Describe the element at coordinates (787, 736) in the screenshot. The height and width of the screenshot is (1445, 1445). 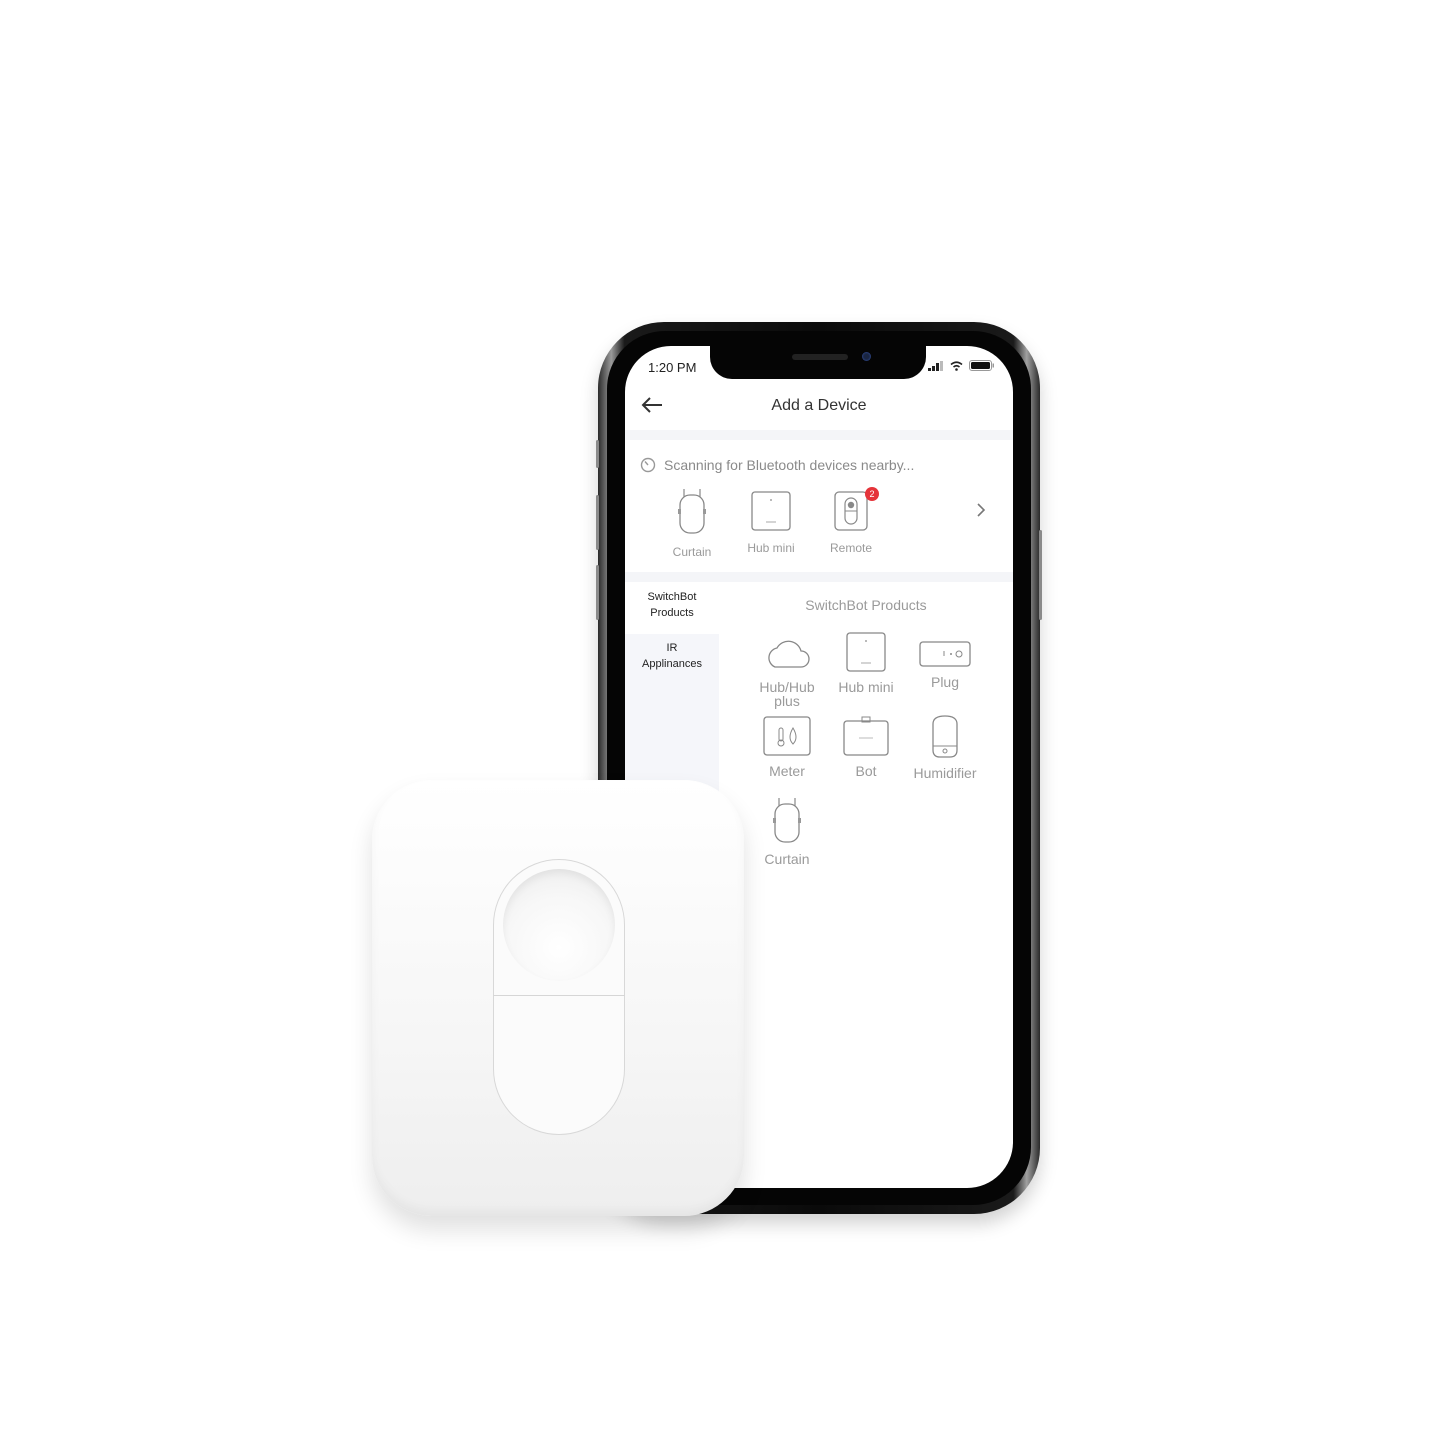
I see `meter-icon` at that location.